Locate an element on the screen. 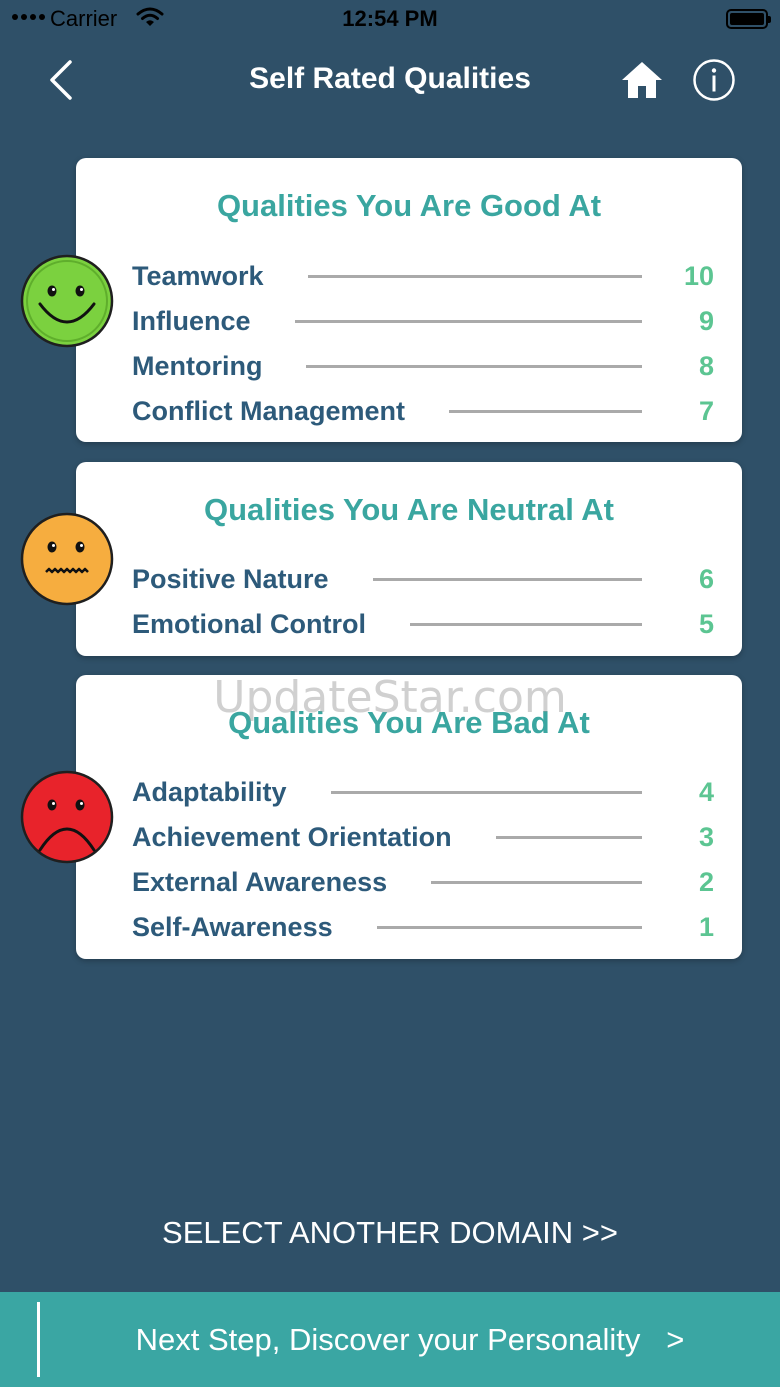 This screenshot has height=1387, width=780. quality-label: Conflict Management is located at coordinates (269, 410).